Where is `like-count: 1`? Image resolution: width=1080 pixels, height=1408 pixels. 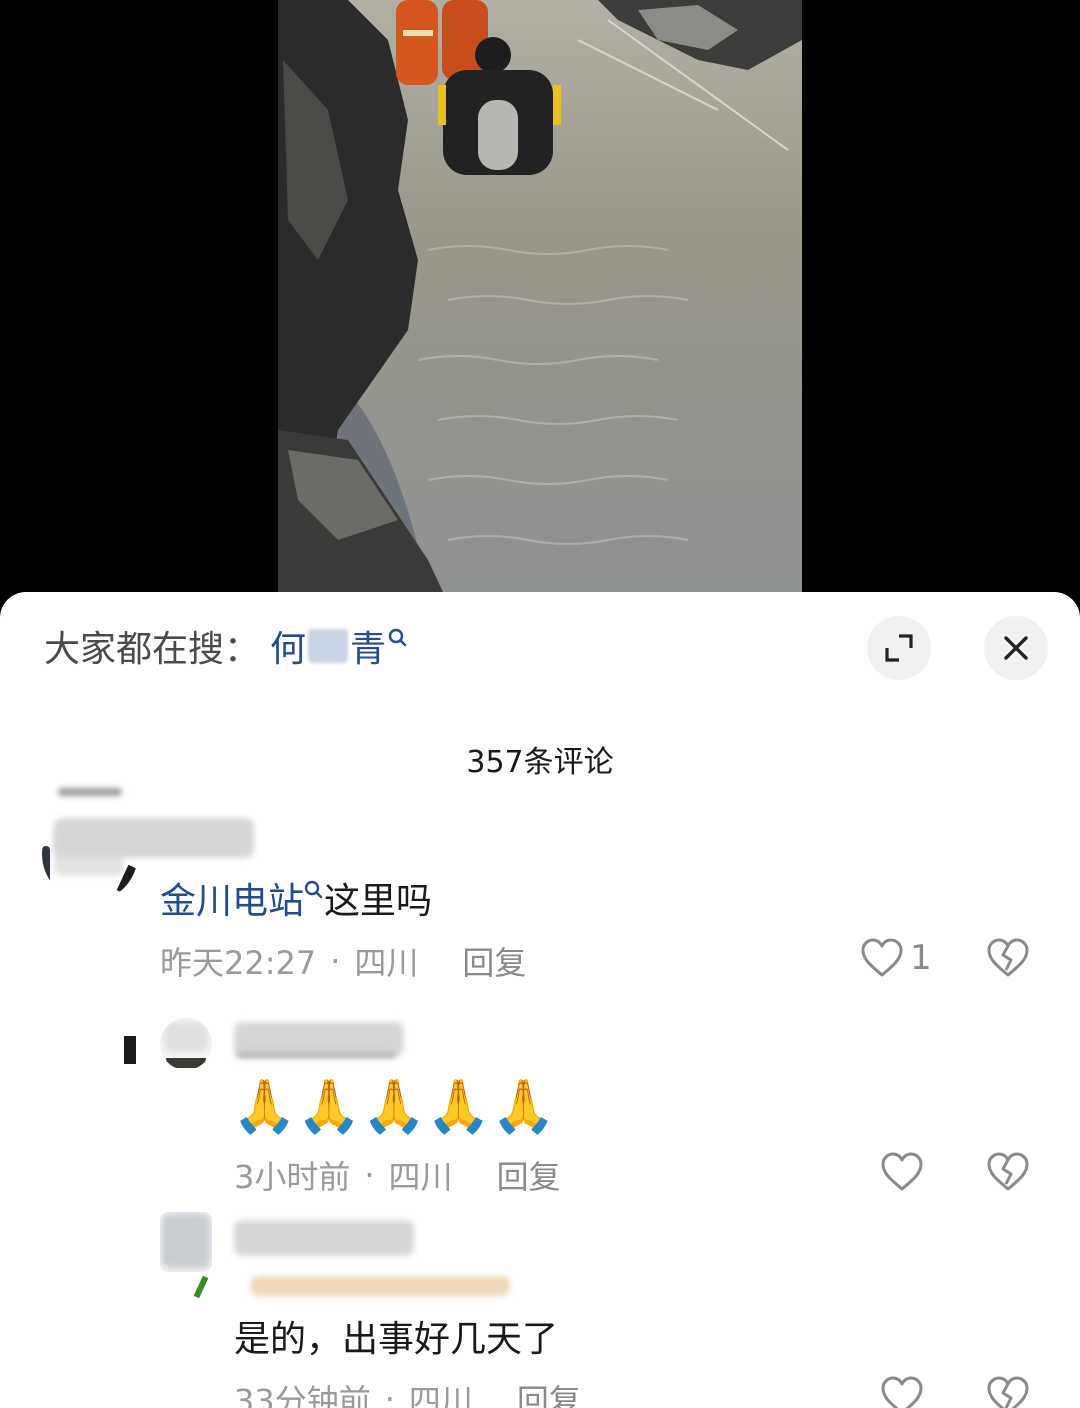
like-count: 1 is located at coordinates (921, 958).